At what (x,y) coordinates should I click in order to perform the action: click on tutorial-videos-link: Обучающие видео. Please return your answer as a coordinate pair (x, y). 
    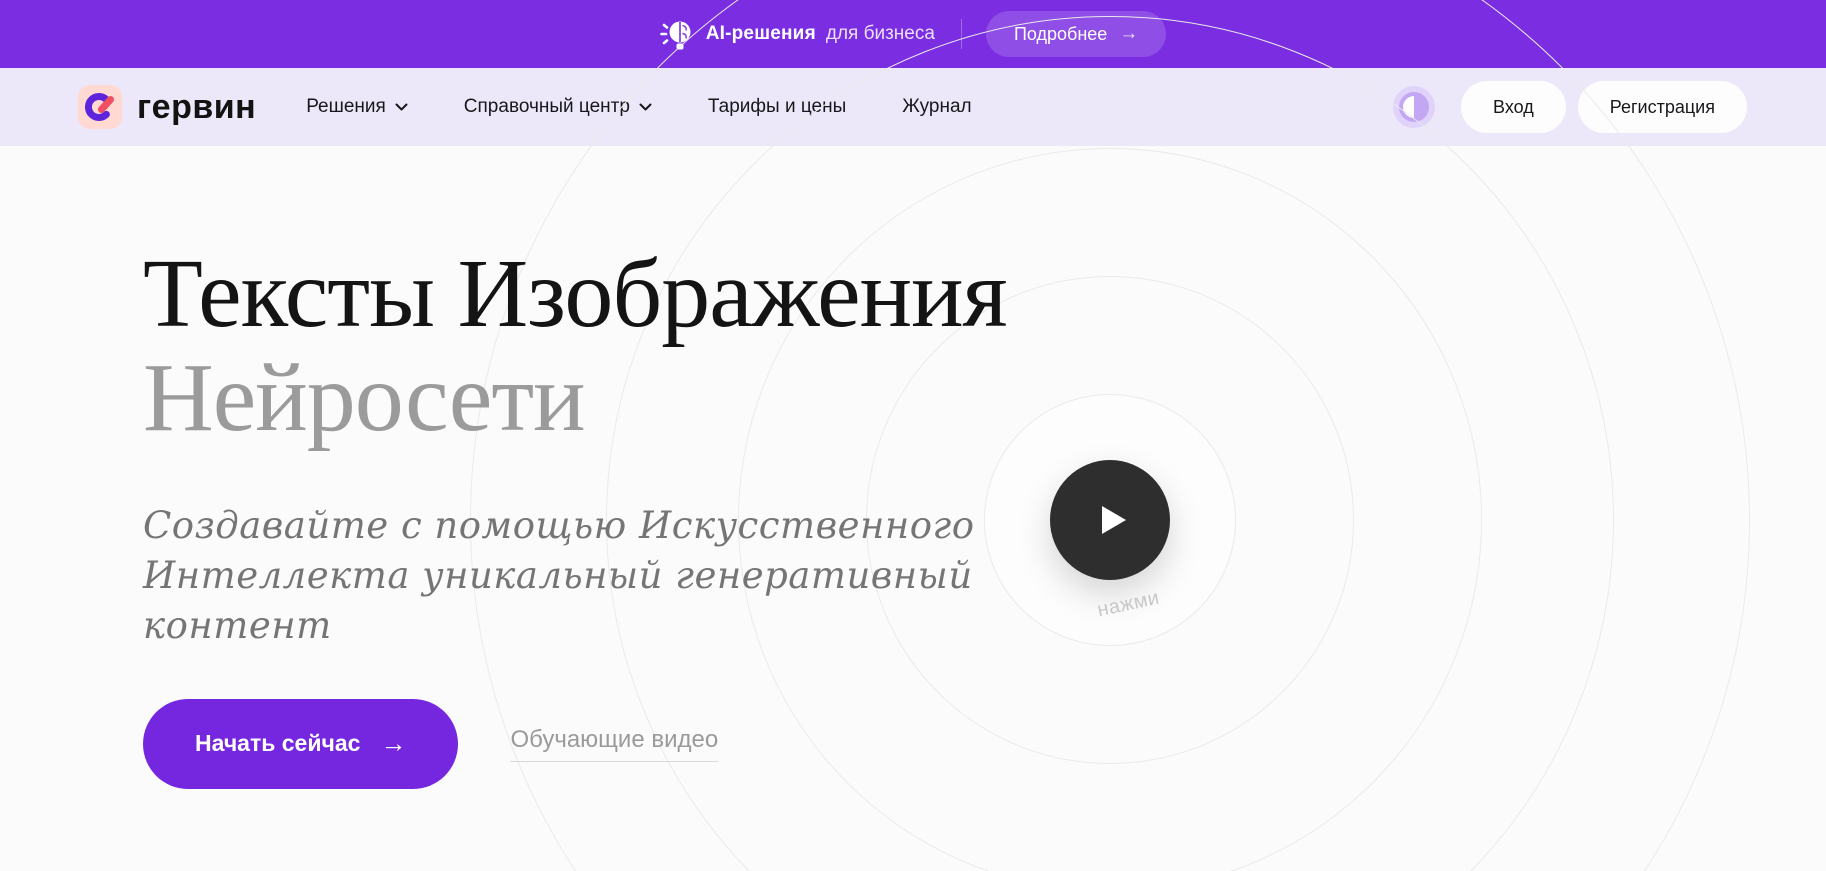
    Looking at the image, I should click on (614, 744).